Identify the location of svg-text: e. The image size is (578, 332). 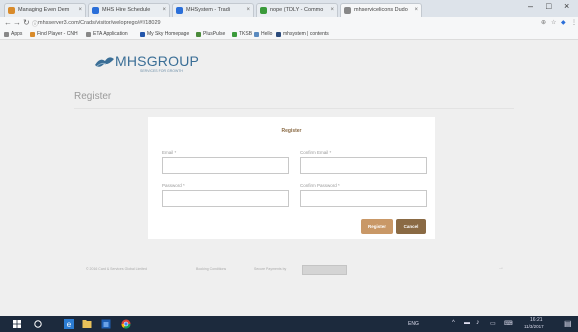
(69, 324).